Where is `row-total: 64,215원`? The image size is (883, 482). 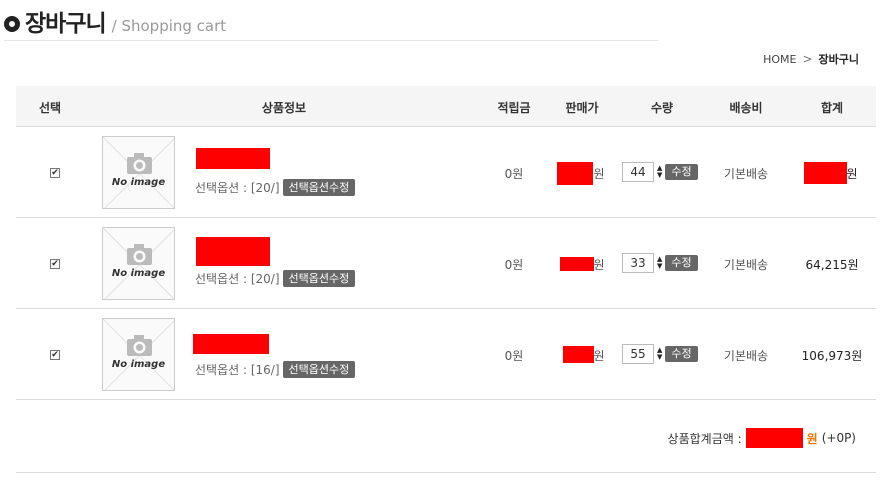
row-total: 64,215원 is located at coordinates (832, 265).